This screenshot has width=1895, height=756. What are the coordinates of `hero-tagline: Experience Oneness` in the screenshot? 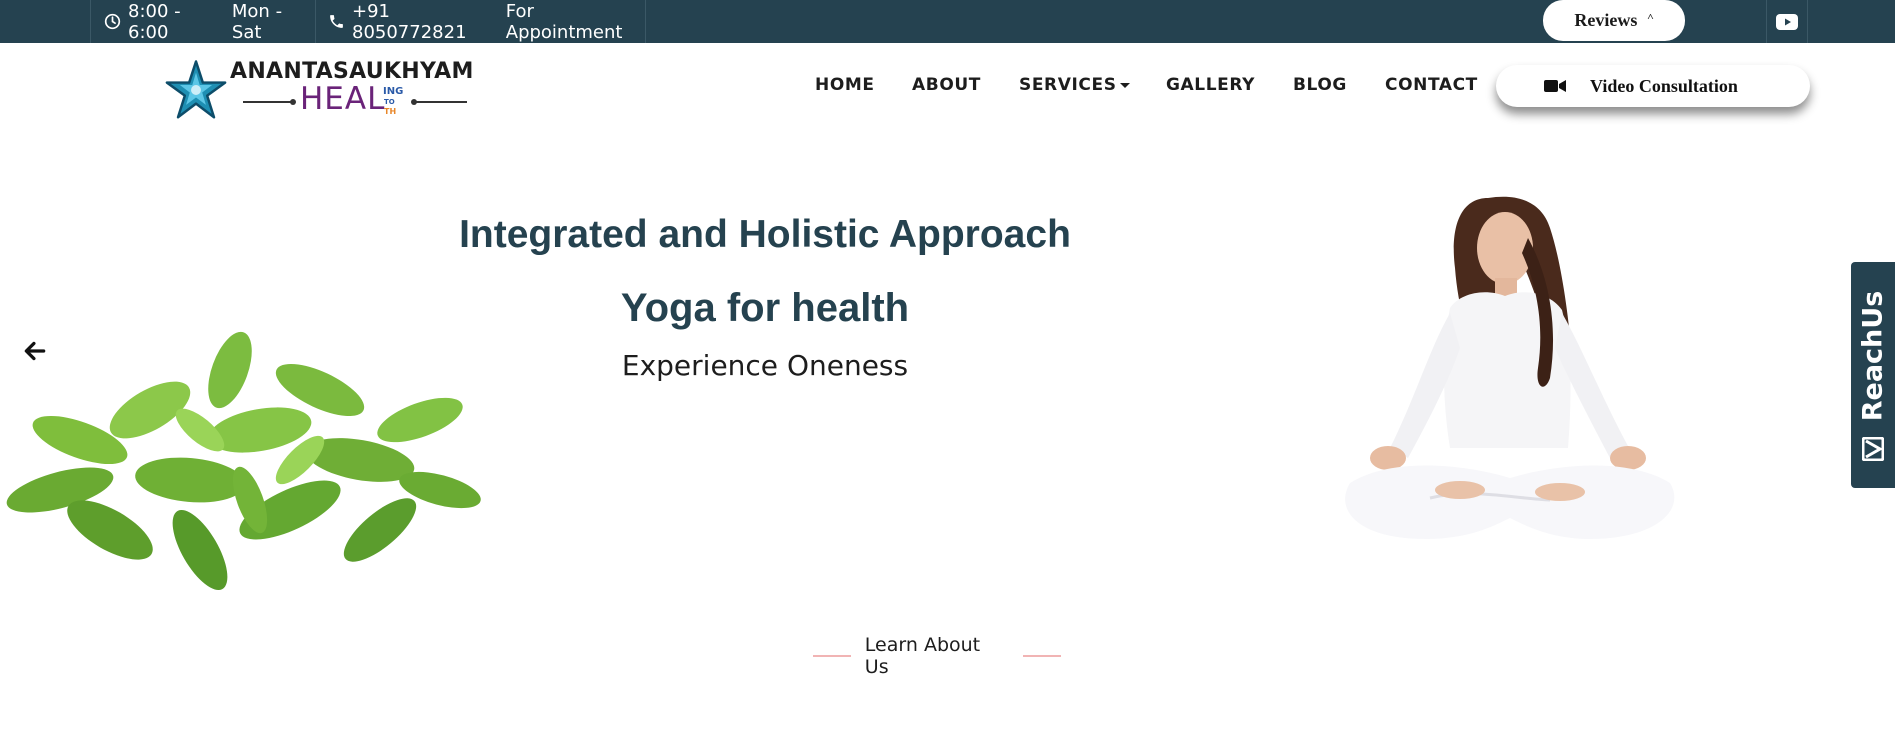 It's located at (765, 365).